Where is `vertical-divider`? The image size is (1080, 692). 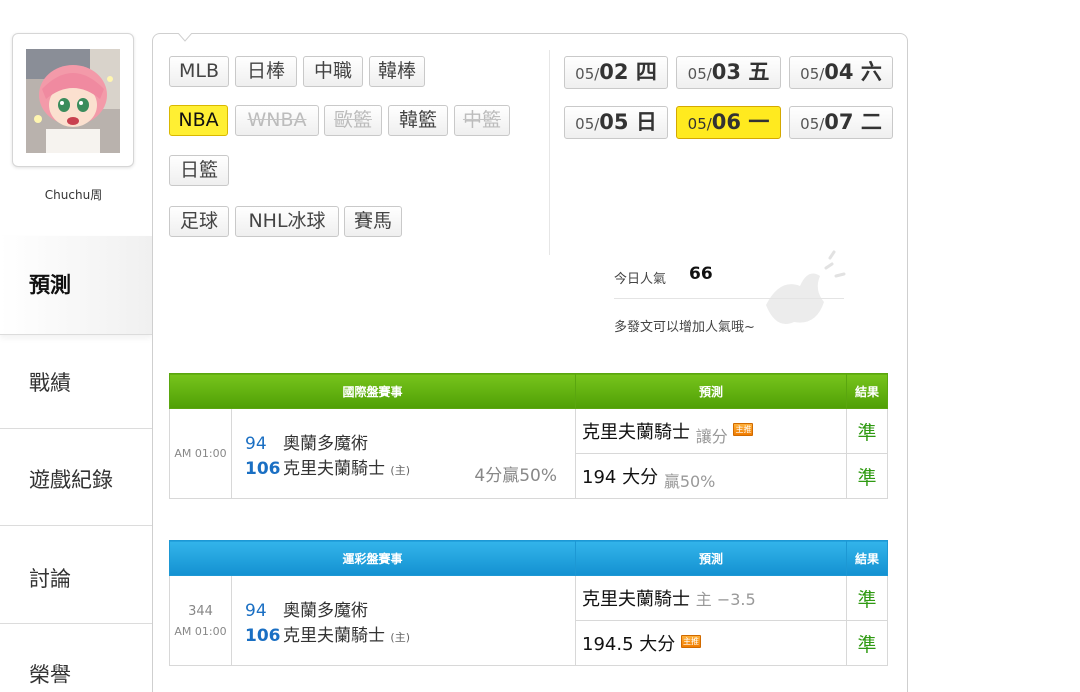
vertical-divider is located at coordinates (549, 152).